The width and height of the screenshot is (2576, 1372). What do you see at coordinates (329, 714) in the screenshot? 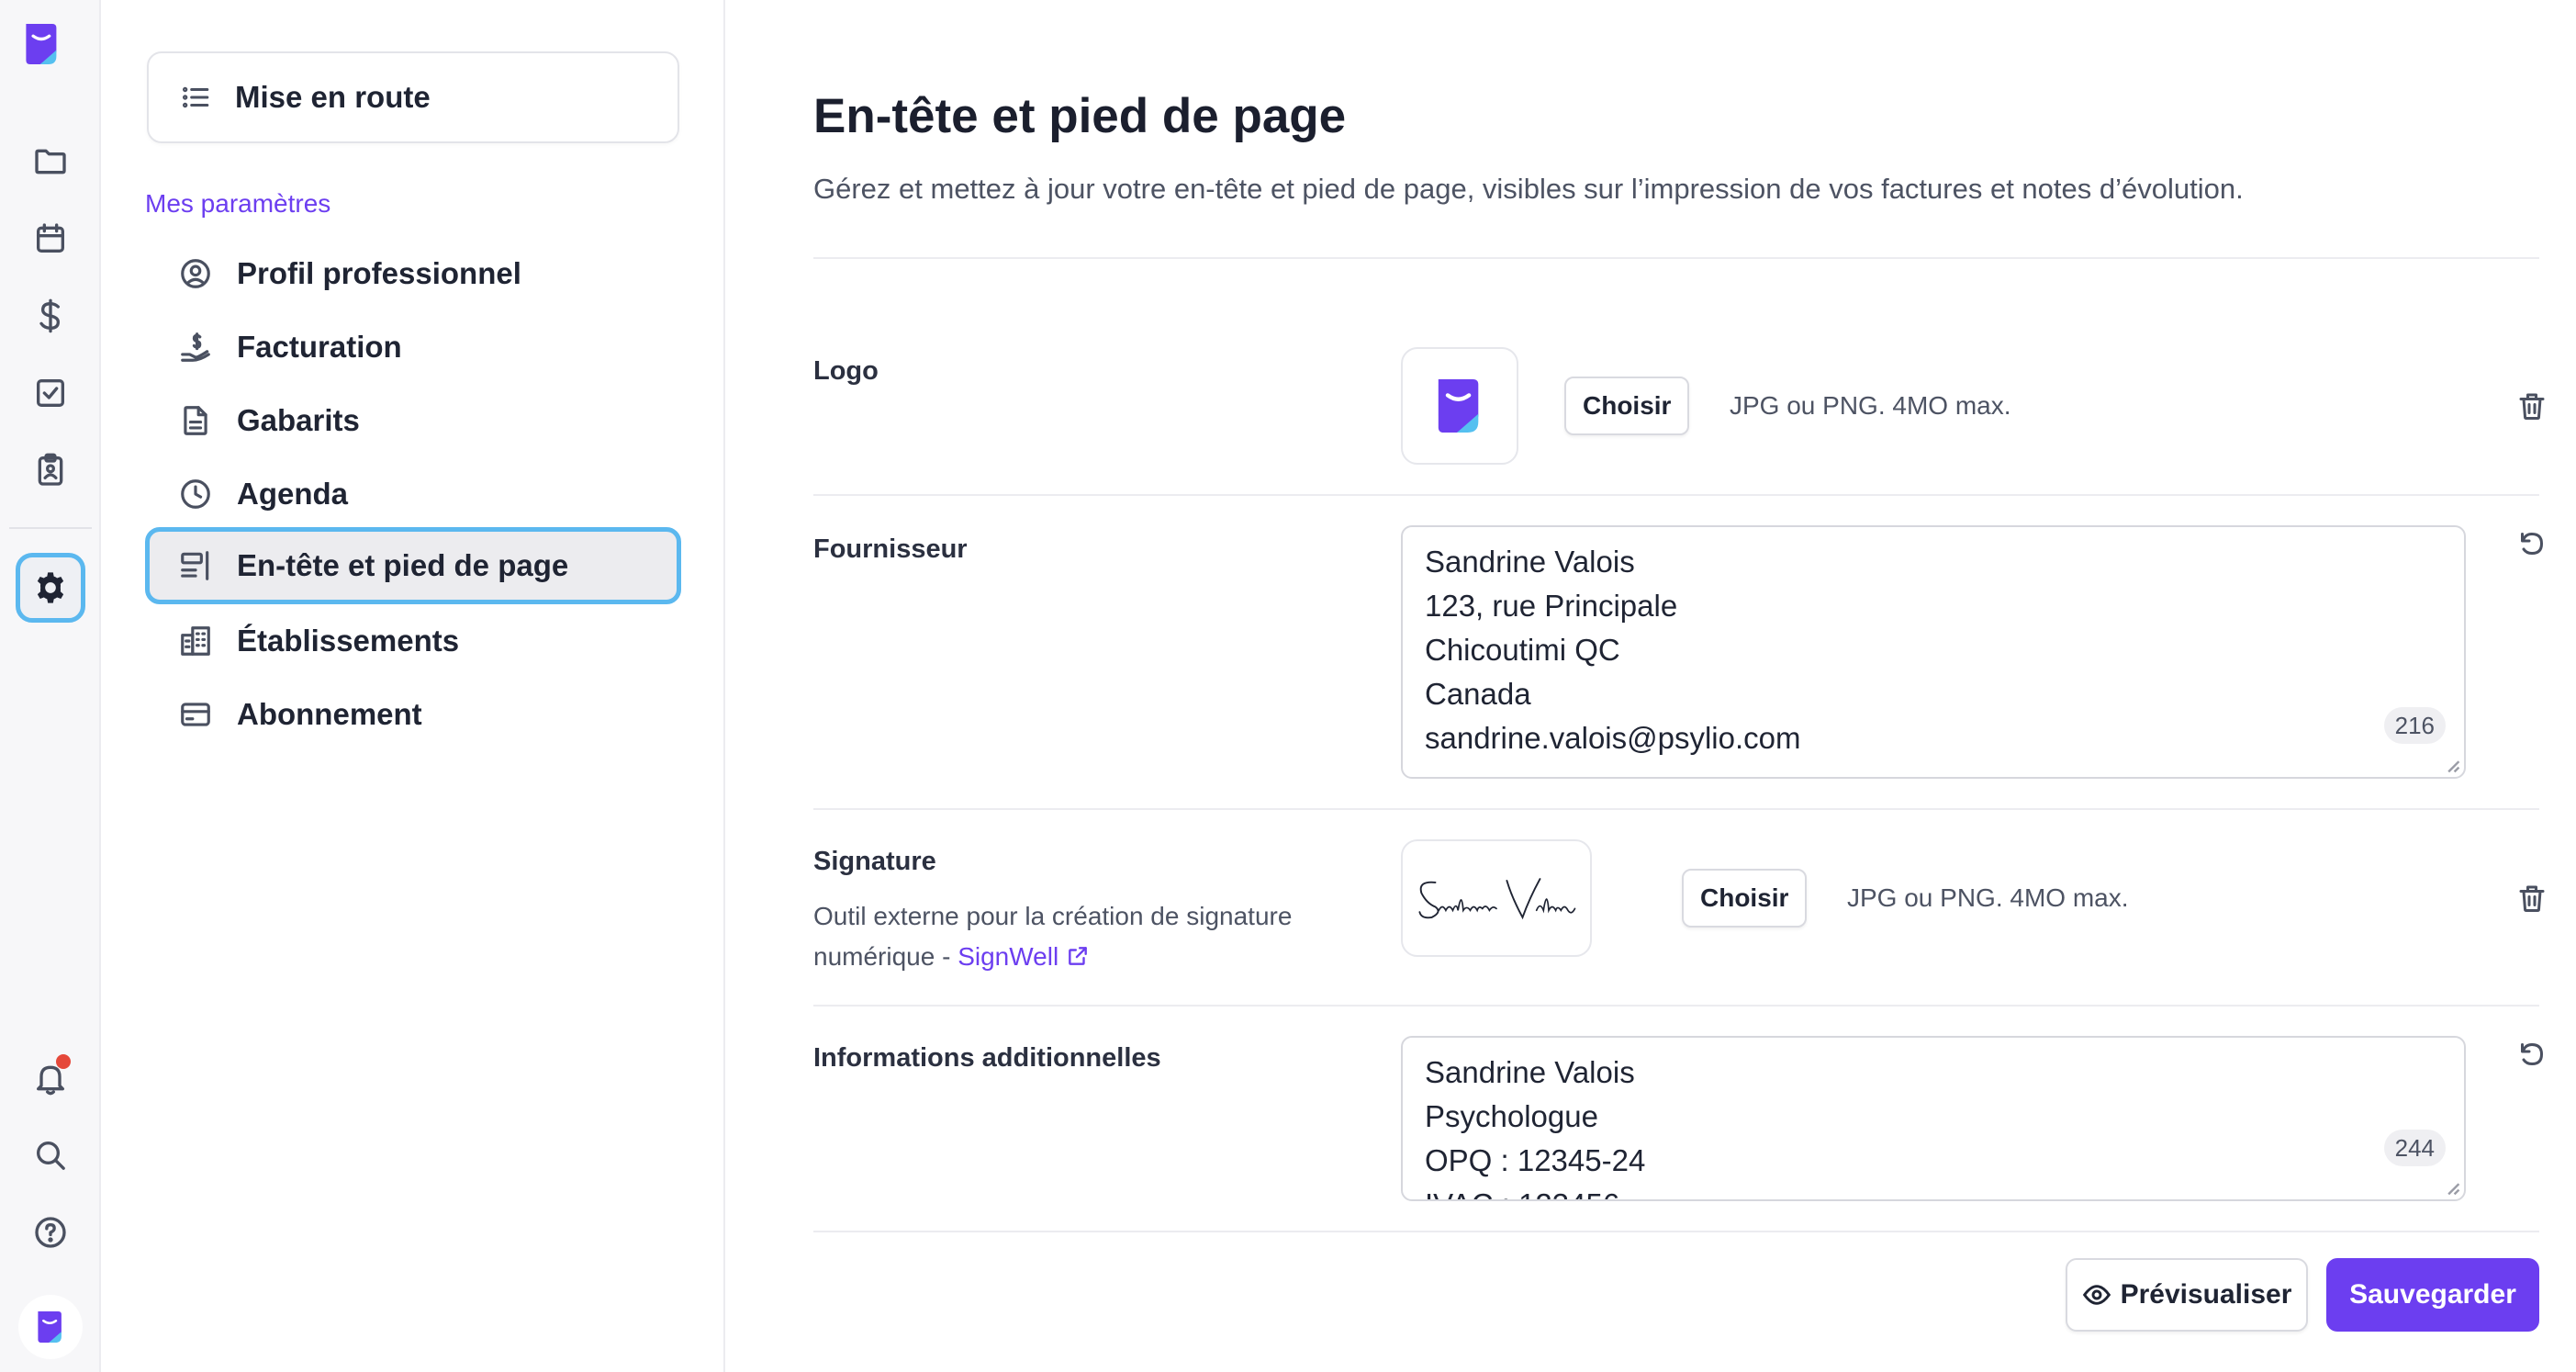
I see `menu-item-label: Abonnement` at bounding box center [329, 714].